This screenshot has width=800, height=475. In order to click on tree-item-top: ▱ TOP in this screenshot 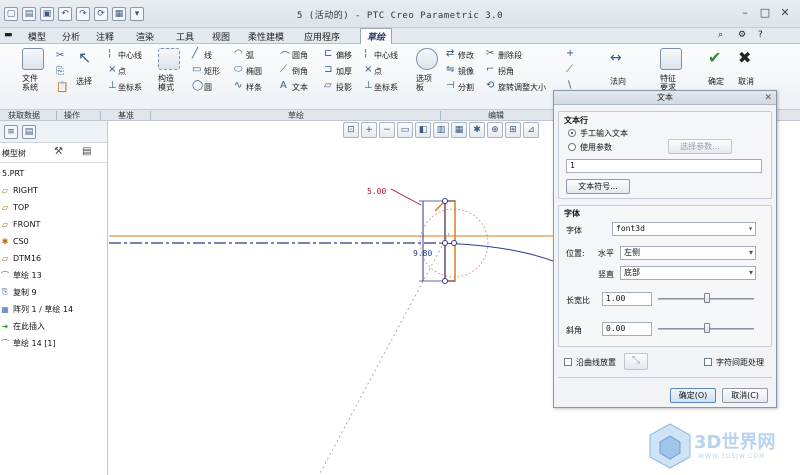, I will do `click(14, 207)`.